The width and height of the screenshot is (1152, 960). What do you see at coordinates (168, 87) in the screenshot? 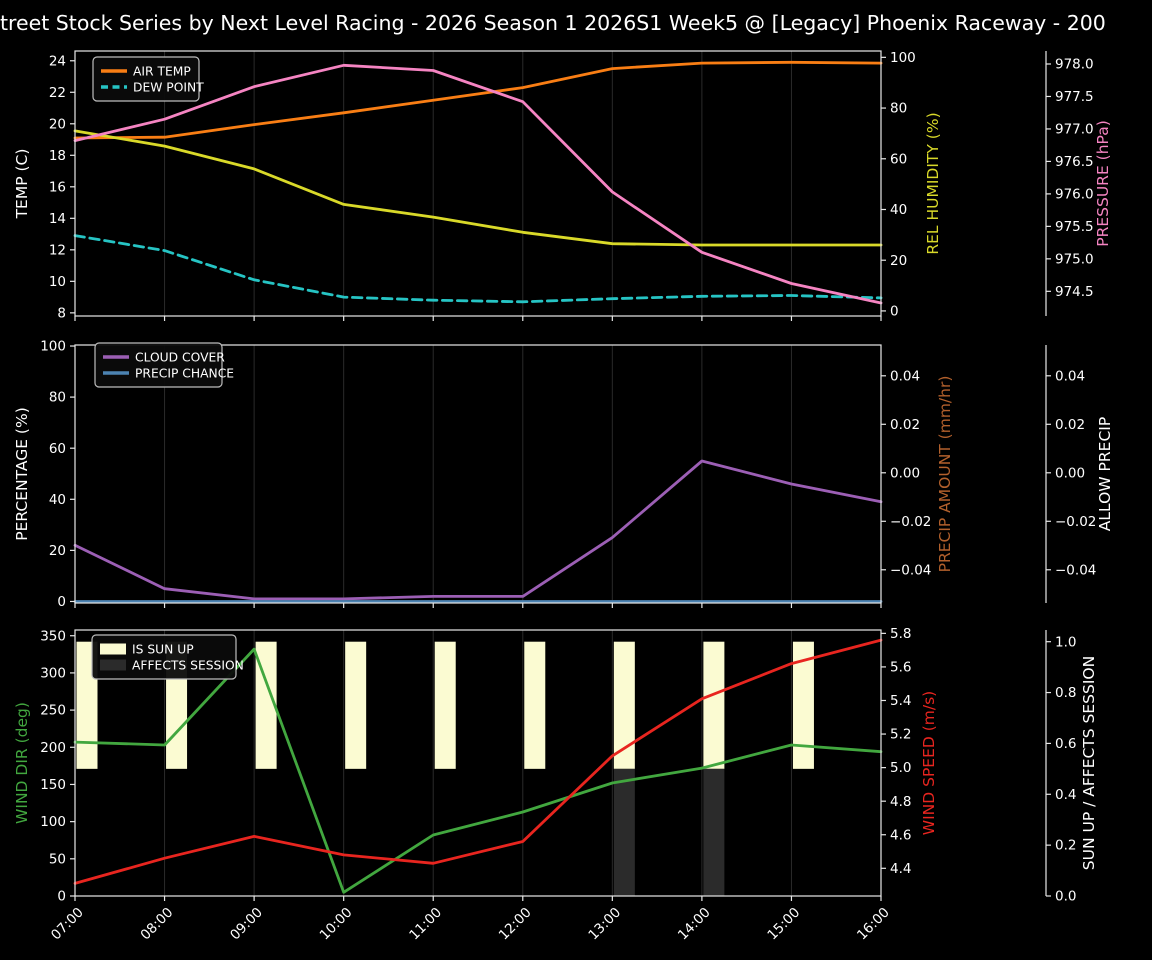
I see `legend-label-dew-point: DEW POINT` at bounding box center [168, 87].